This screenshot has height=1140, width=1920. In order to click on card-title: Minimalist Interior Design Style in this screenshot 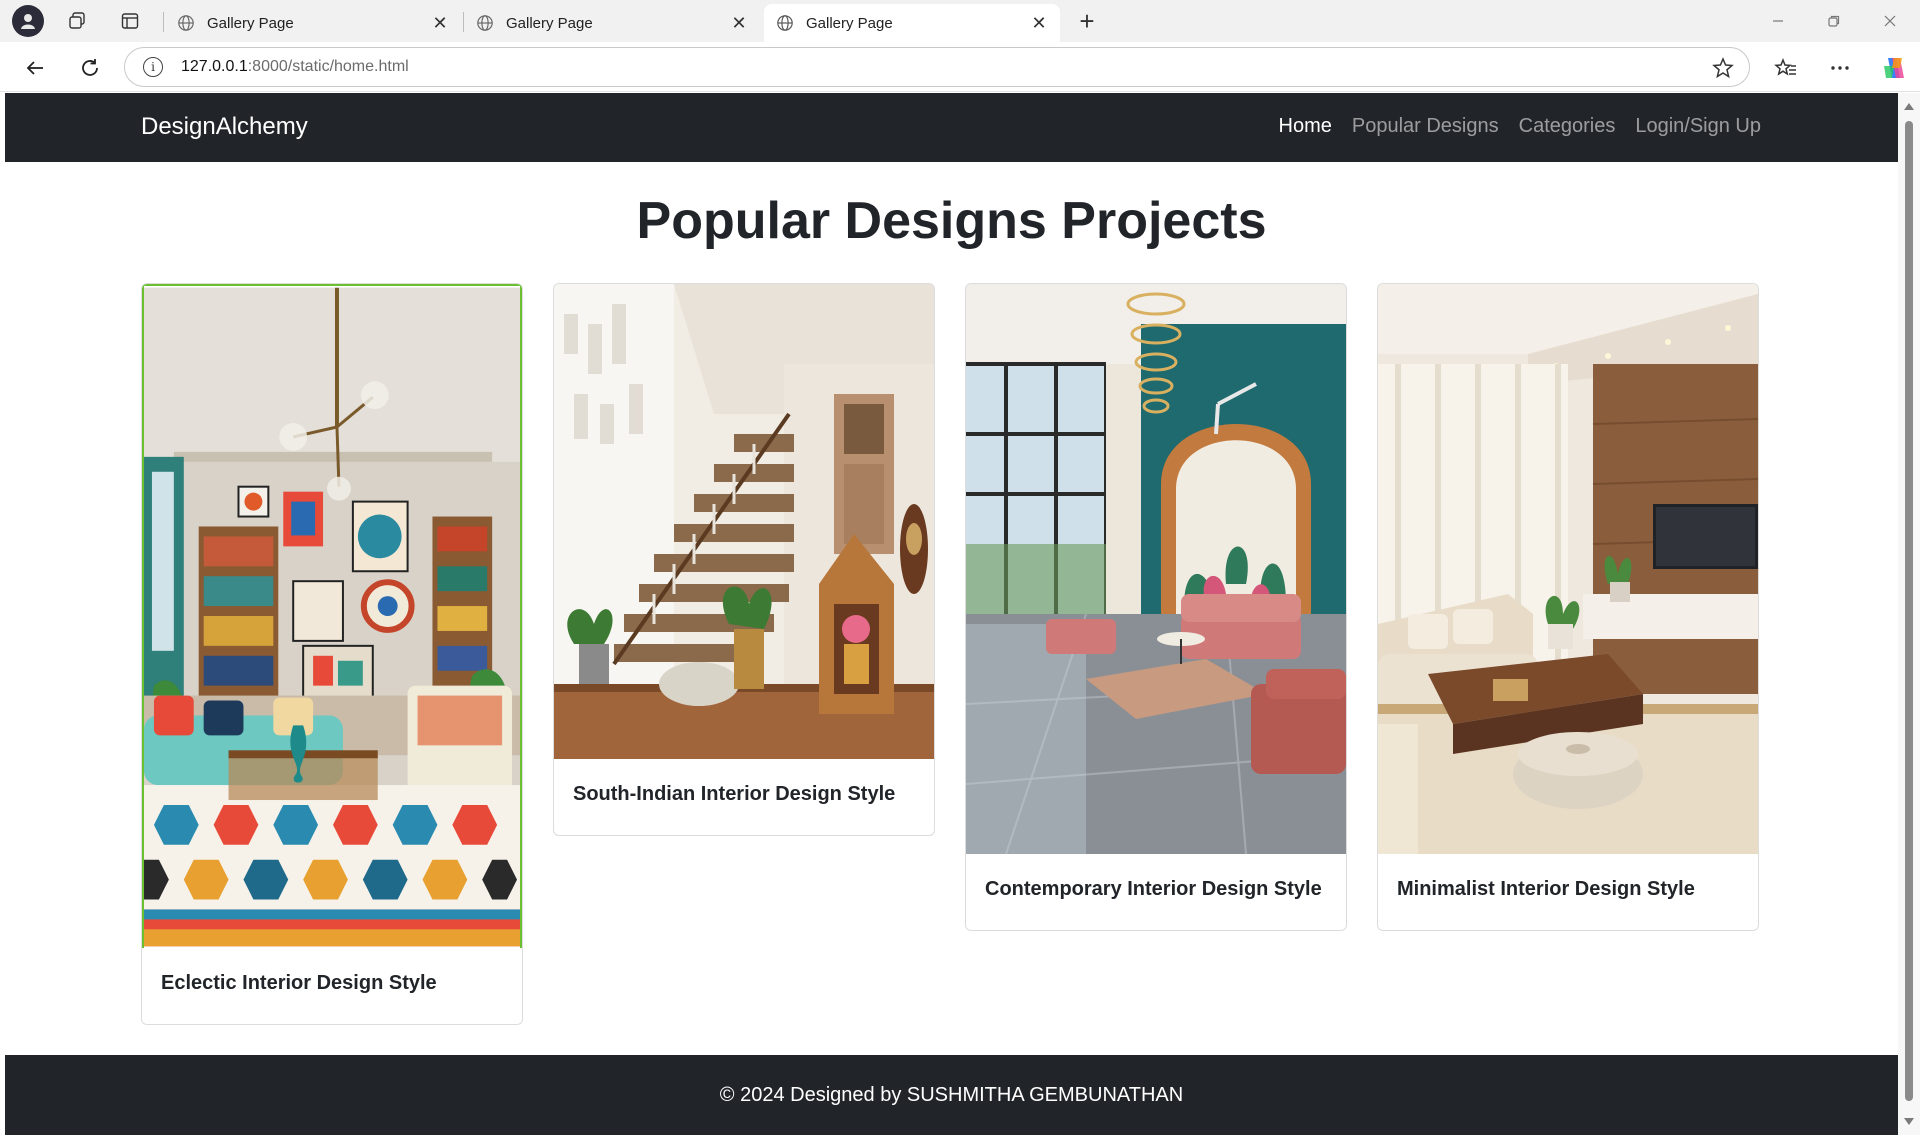, I will do `click(1568, 889)`.